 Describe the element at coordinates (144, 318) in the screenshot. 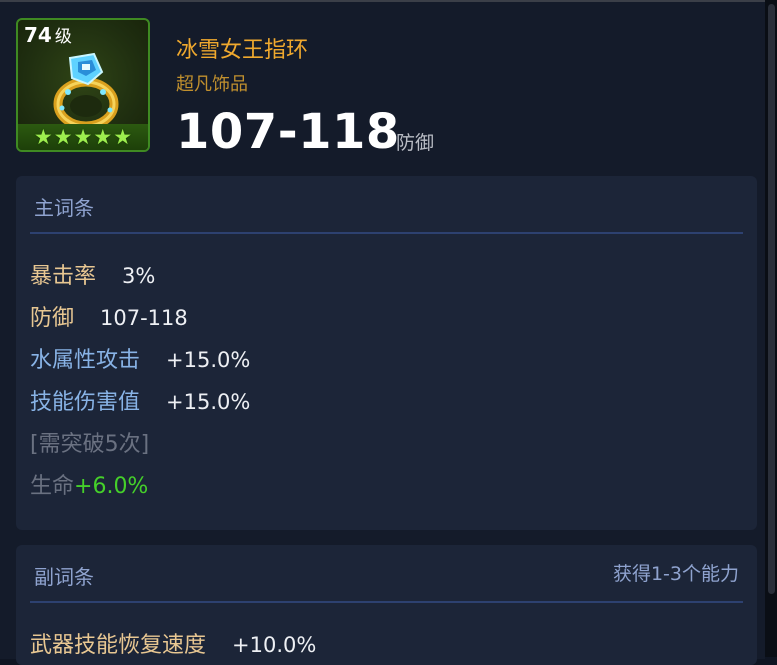

I see `attr-value: 107-118` at that location.